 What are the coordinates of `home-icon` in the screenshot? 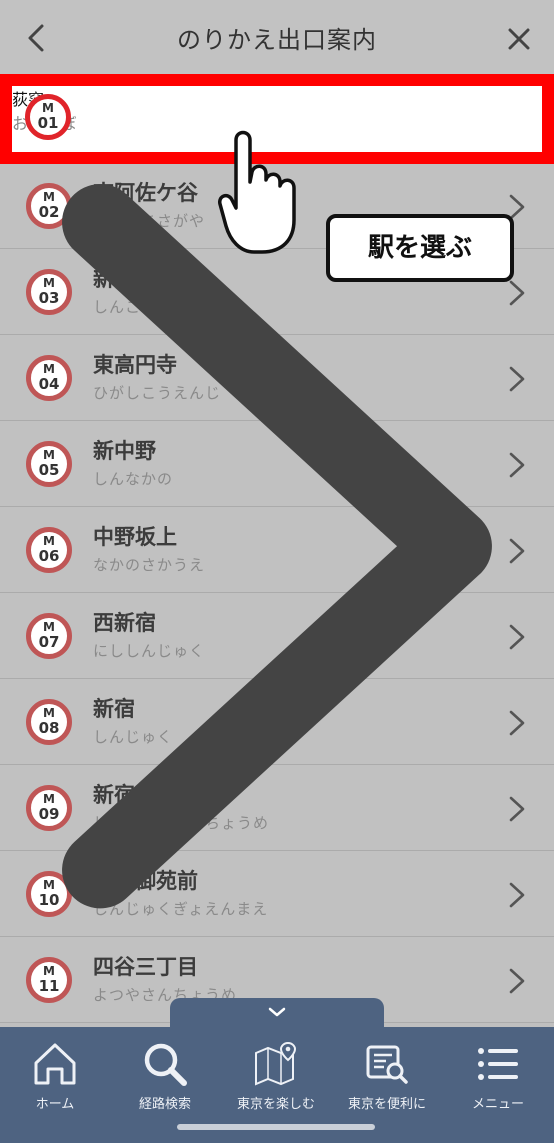 It's located at (55, 1064).